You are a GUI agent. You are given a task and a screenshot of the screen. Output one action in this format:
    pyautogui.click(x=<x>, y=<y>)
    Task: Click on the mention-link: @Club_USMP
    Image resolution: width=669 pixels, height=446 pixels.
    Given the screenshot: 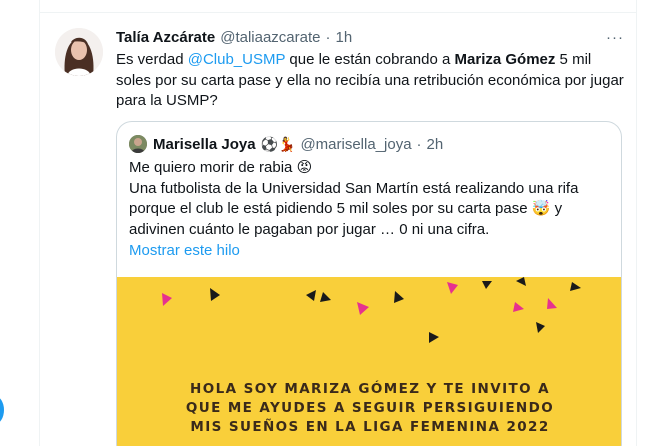 What is the action you would take?
    pyautogui.click(x=237, y=59)
    